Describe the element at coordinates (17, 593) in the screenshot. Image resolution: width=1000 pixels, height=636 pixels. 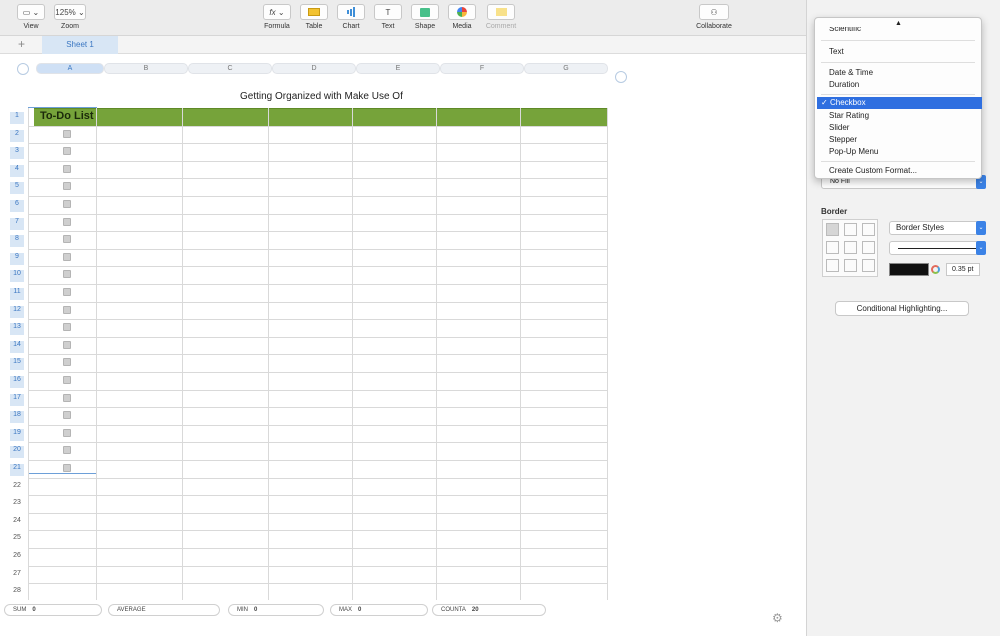
I see `row-number: 28` at that location.